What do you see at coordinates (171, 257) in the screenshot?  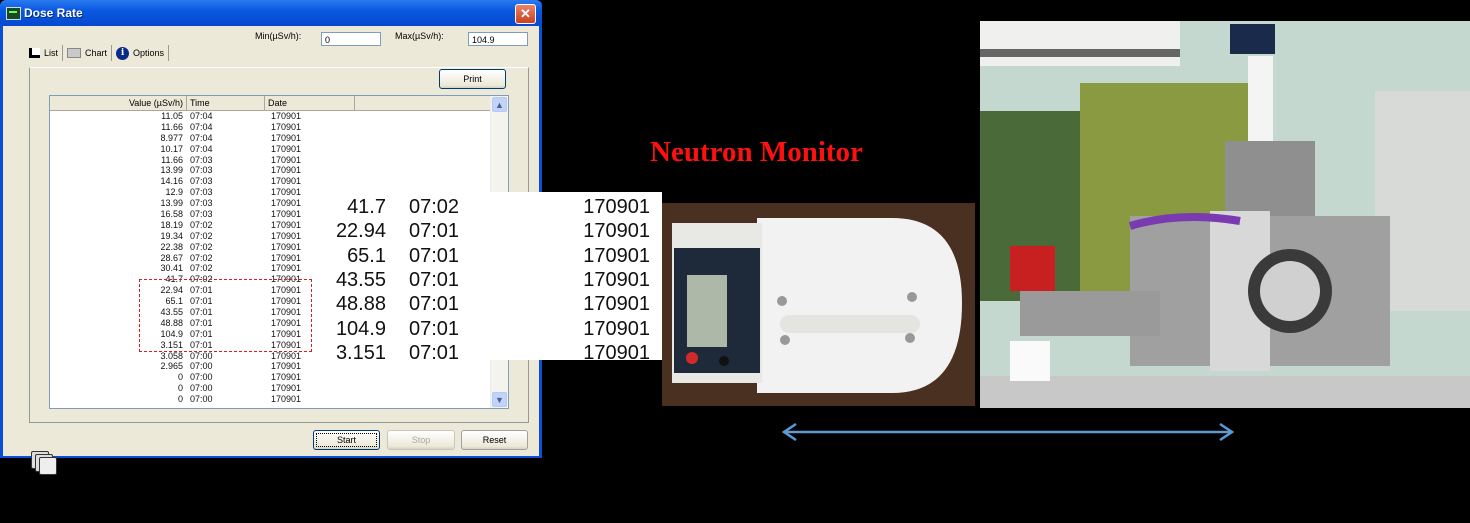 I see `value-cell: 28.67` at bounding box center [171, 257].